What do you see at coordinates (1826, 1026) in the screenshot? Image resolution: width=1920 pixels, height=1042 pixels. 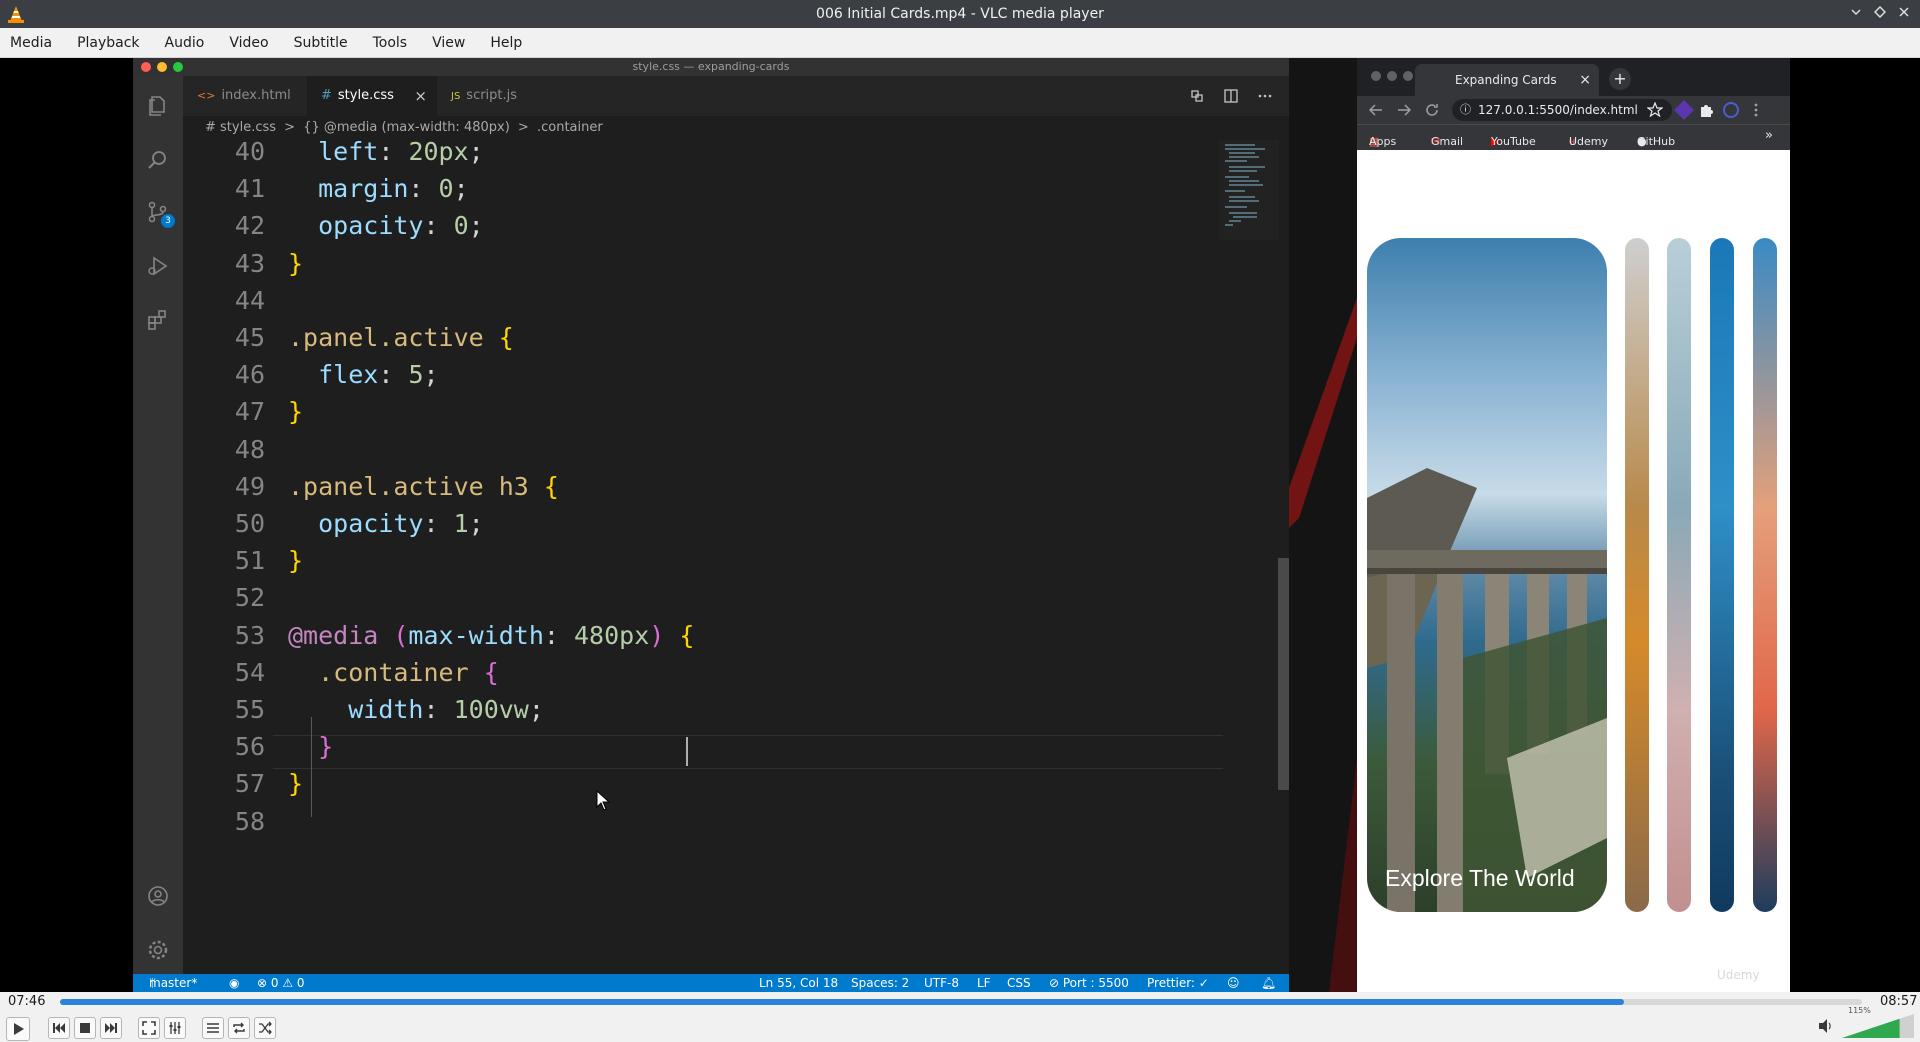 I see `volume-speaker-icon` at bounding box center [1826, 1026].